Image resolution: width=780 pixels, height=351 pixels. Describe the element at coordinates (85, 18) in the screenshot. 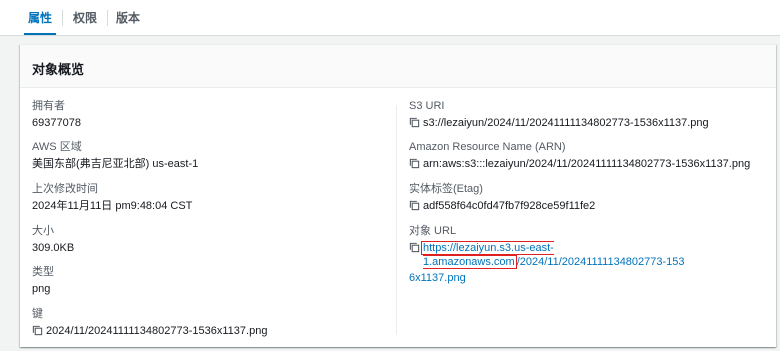

I see `tab-permissions: 权限` at that location.